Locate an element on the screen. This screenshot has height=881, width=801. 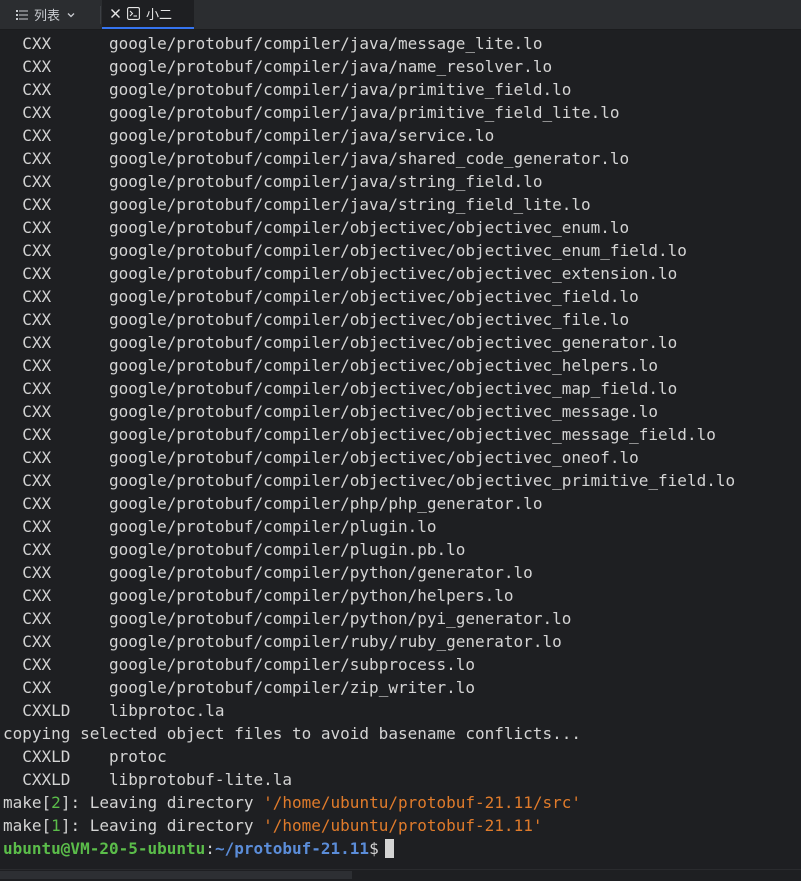
prompt-colon: : is located at coordinates (210, 848).